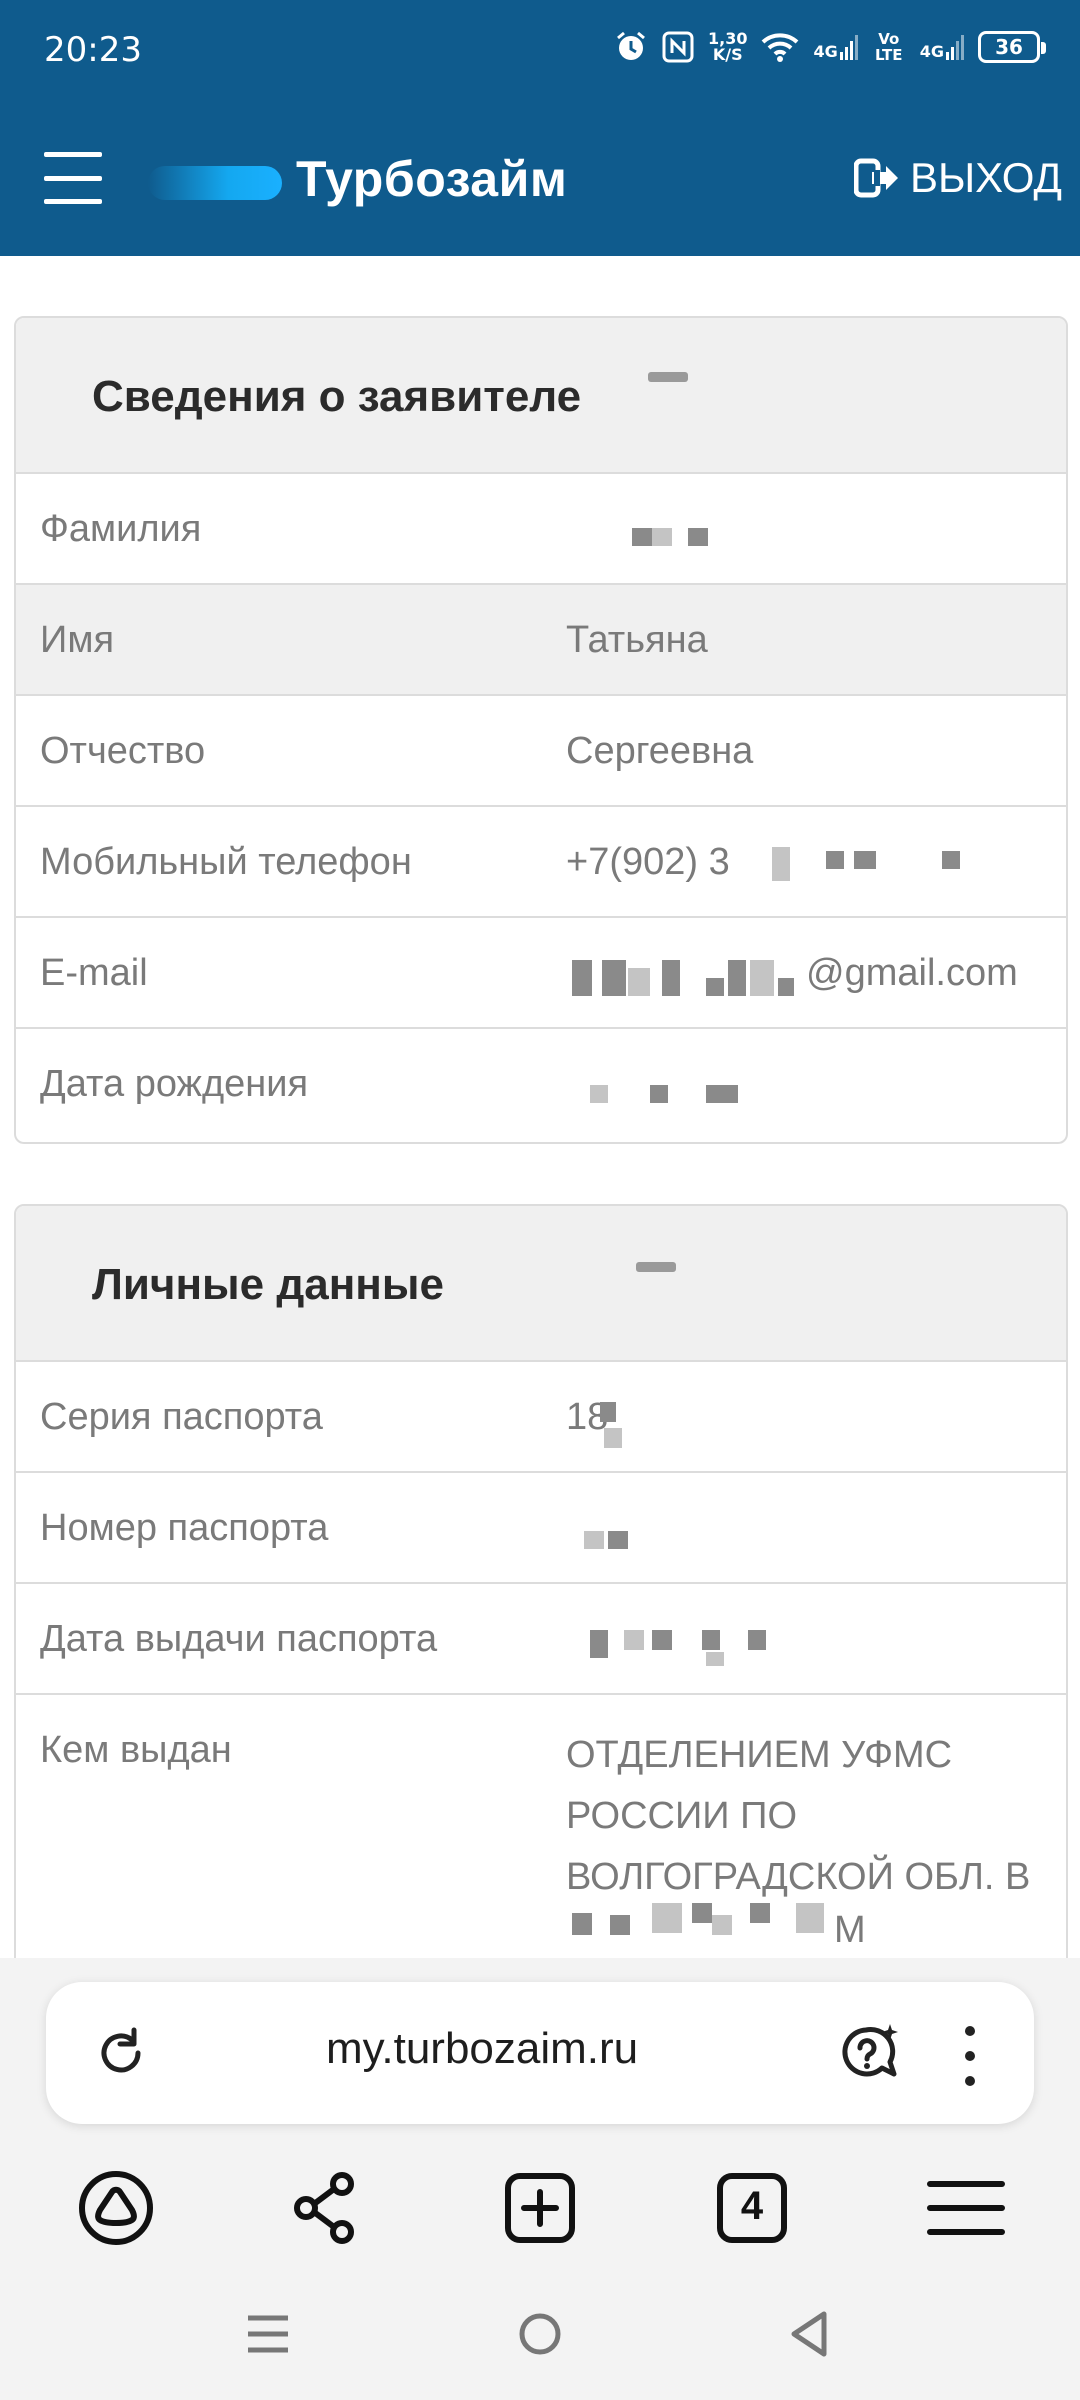  I want to click on row-birth-date: Дата рождения, so click(541, 1084).